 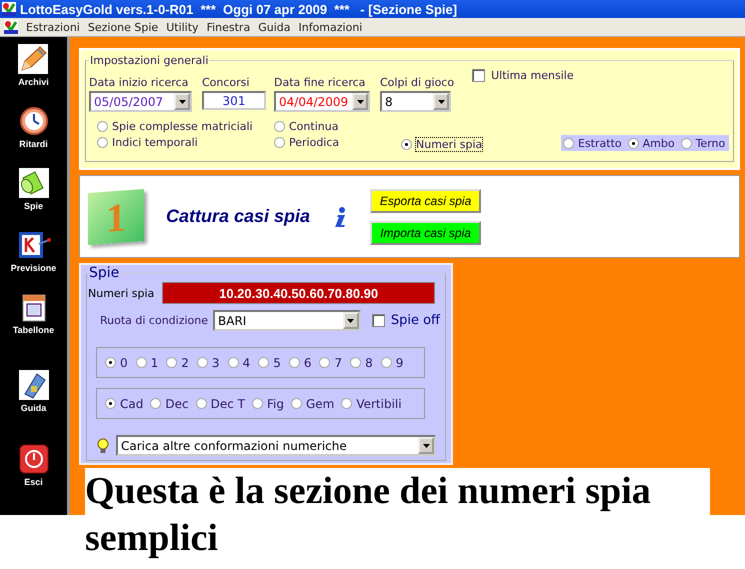 I want to click on spy-numbers-field: 10.20.30.40.50.60.70.80.90, so click(x=298, y=293).